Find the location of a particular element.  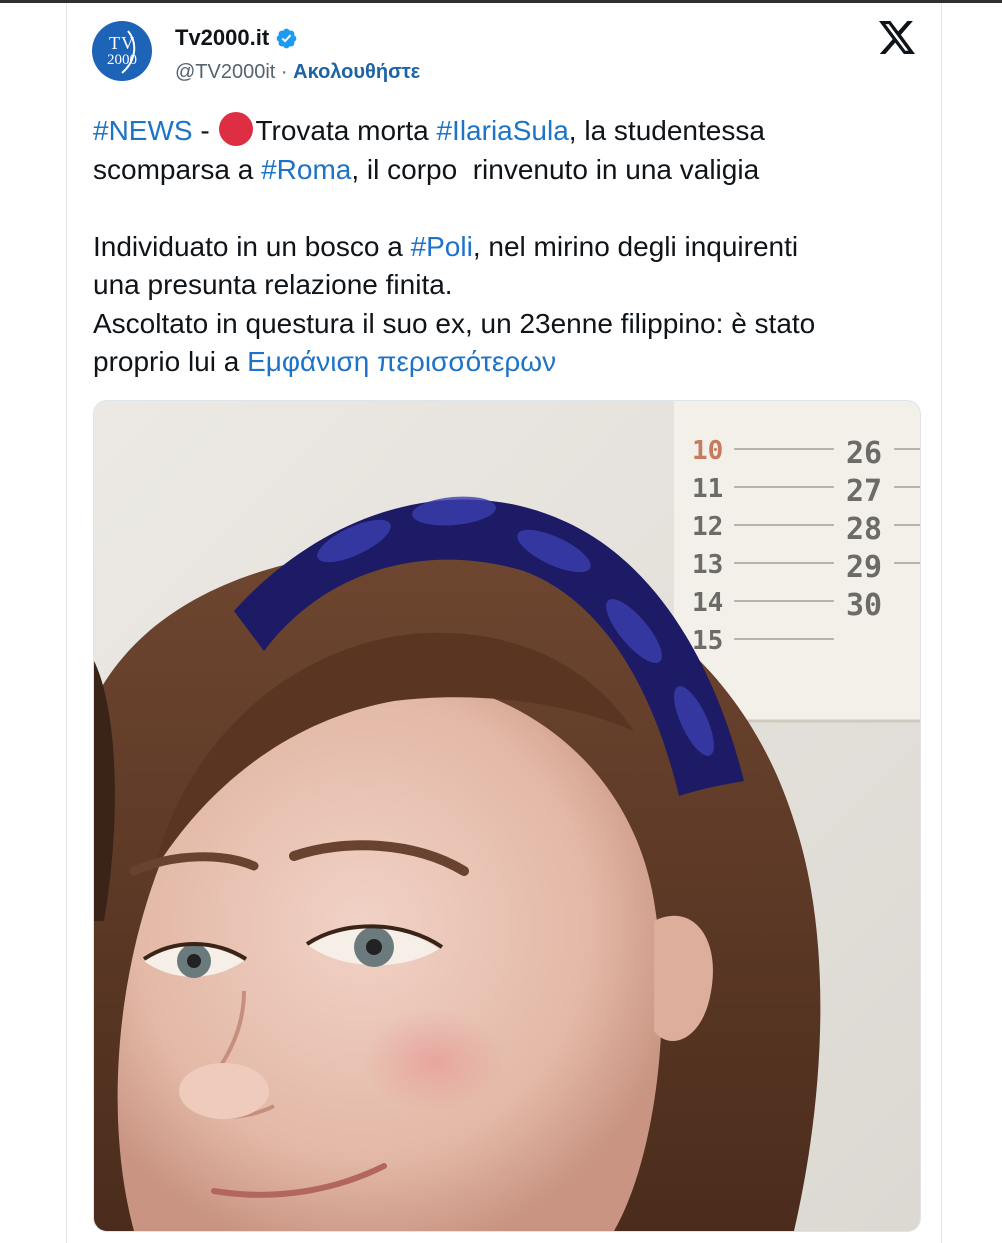

tweet-text-trovata: Trovata morta is located at coordinates (346, 130).